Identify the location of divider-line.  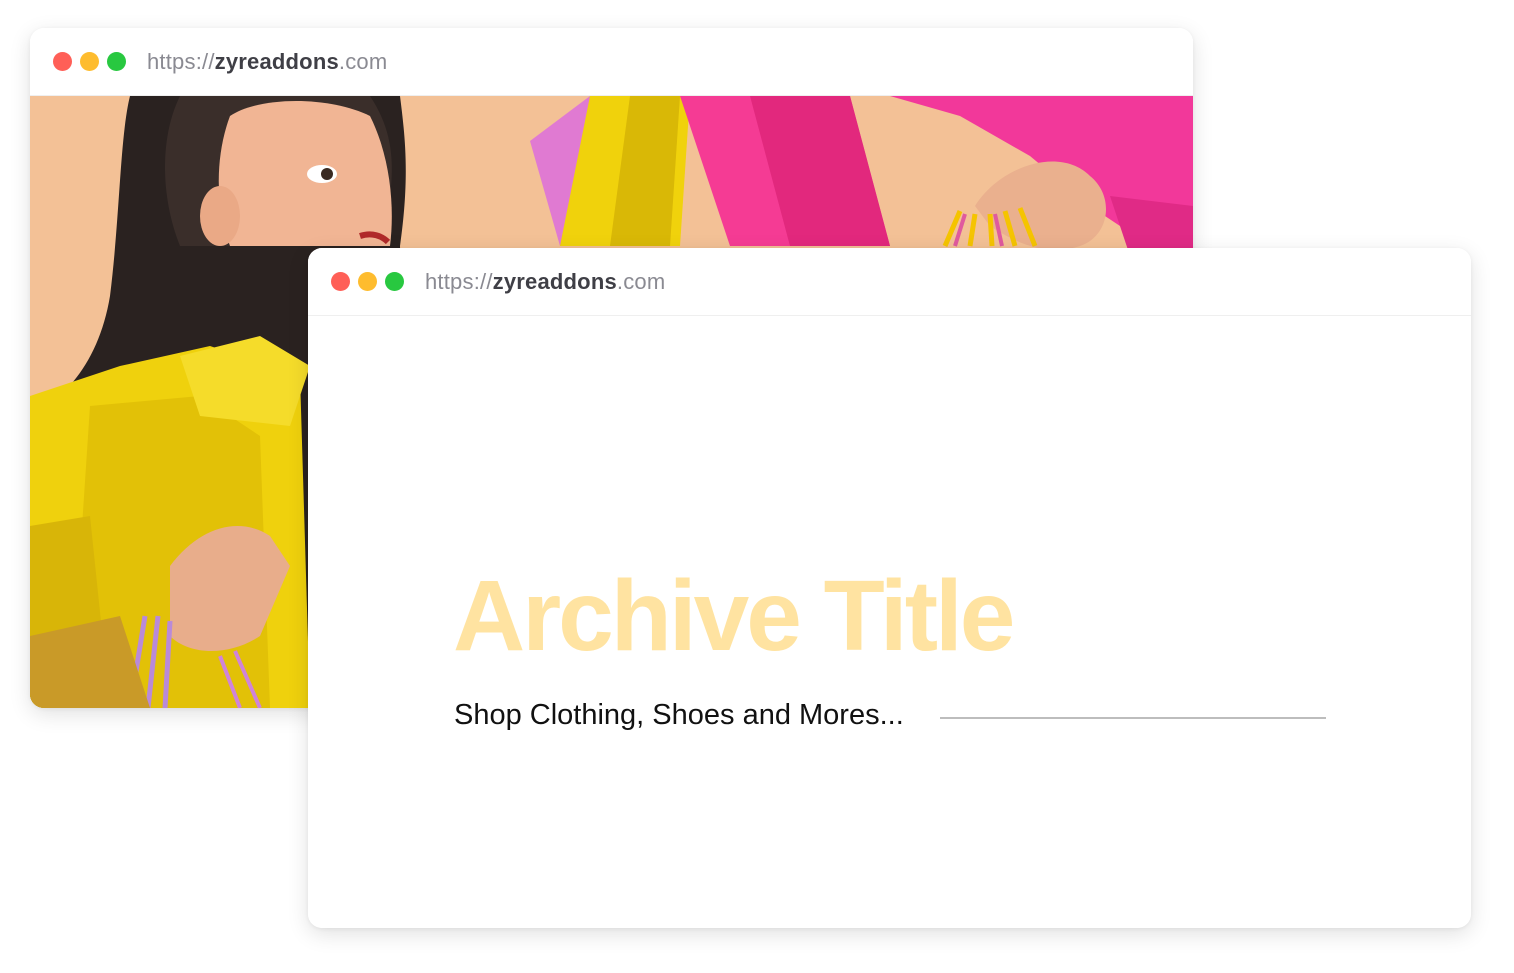
(1132, 717).